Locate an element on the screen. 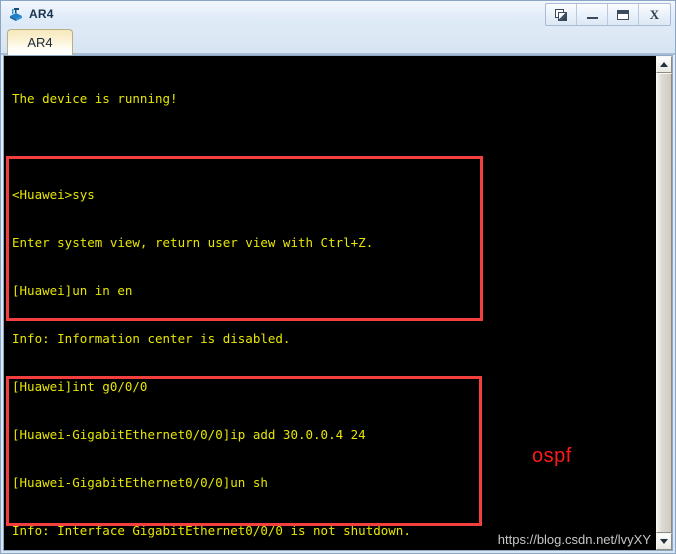 This screenshot has width=676, height=554. chevron-down-icon is located at coordinates (664, 541).